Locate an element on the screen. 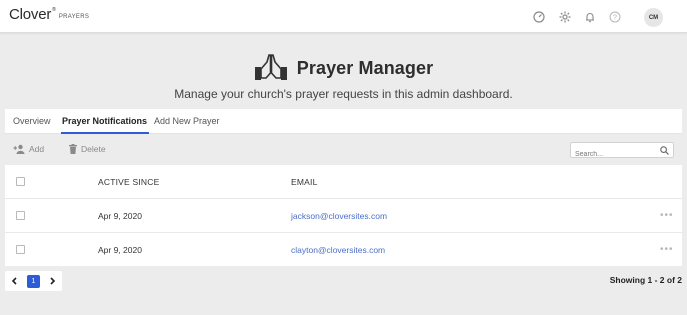  active-tab-indicator is located at coordinates (105, 133).